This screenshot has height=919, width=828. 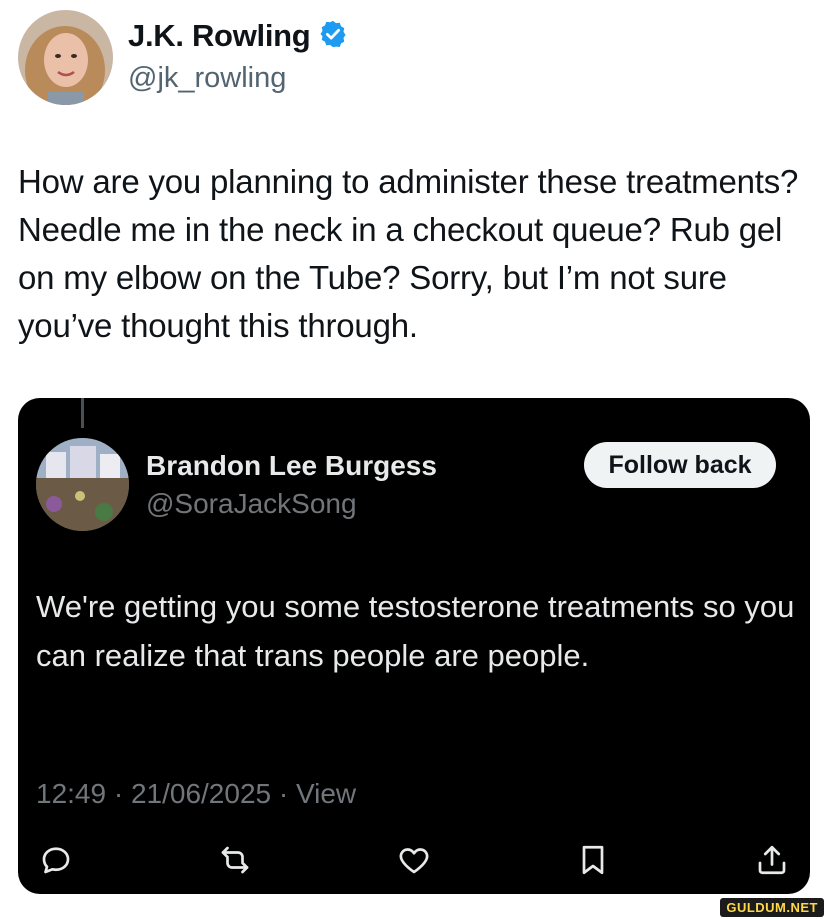 I want to click on author-name: J.K. Rowling, so click(x=219, y=36).